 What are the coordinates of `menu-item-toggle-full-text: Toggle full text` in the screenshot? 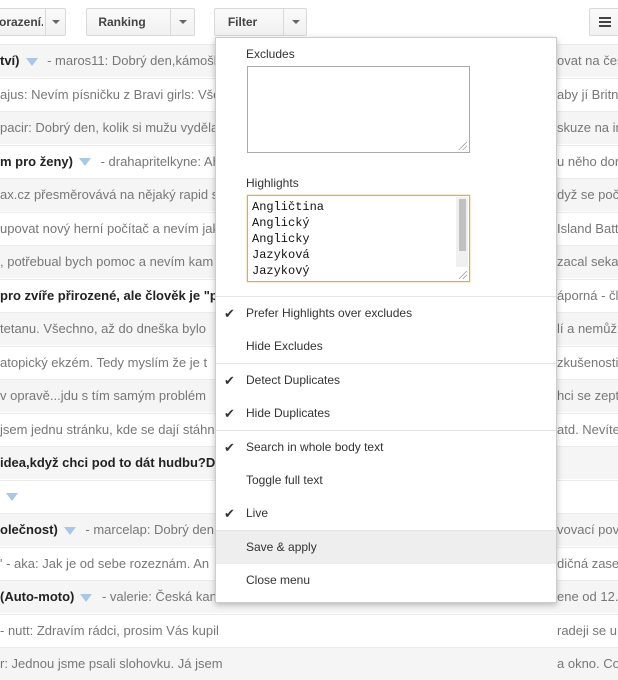 It's located at (386, 480).